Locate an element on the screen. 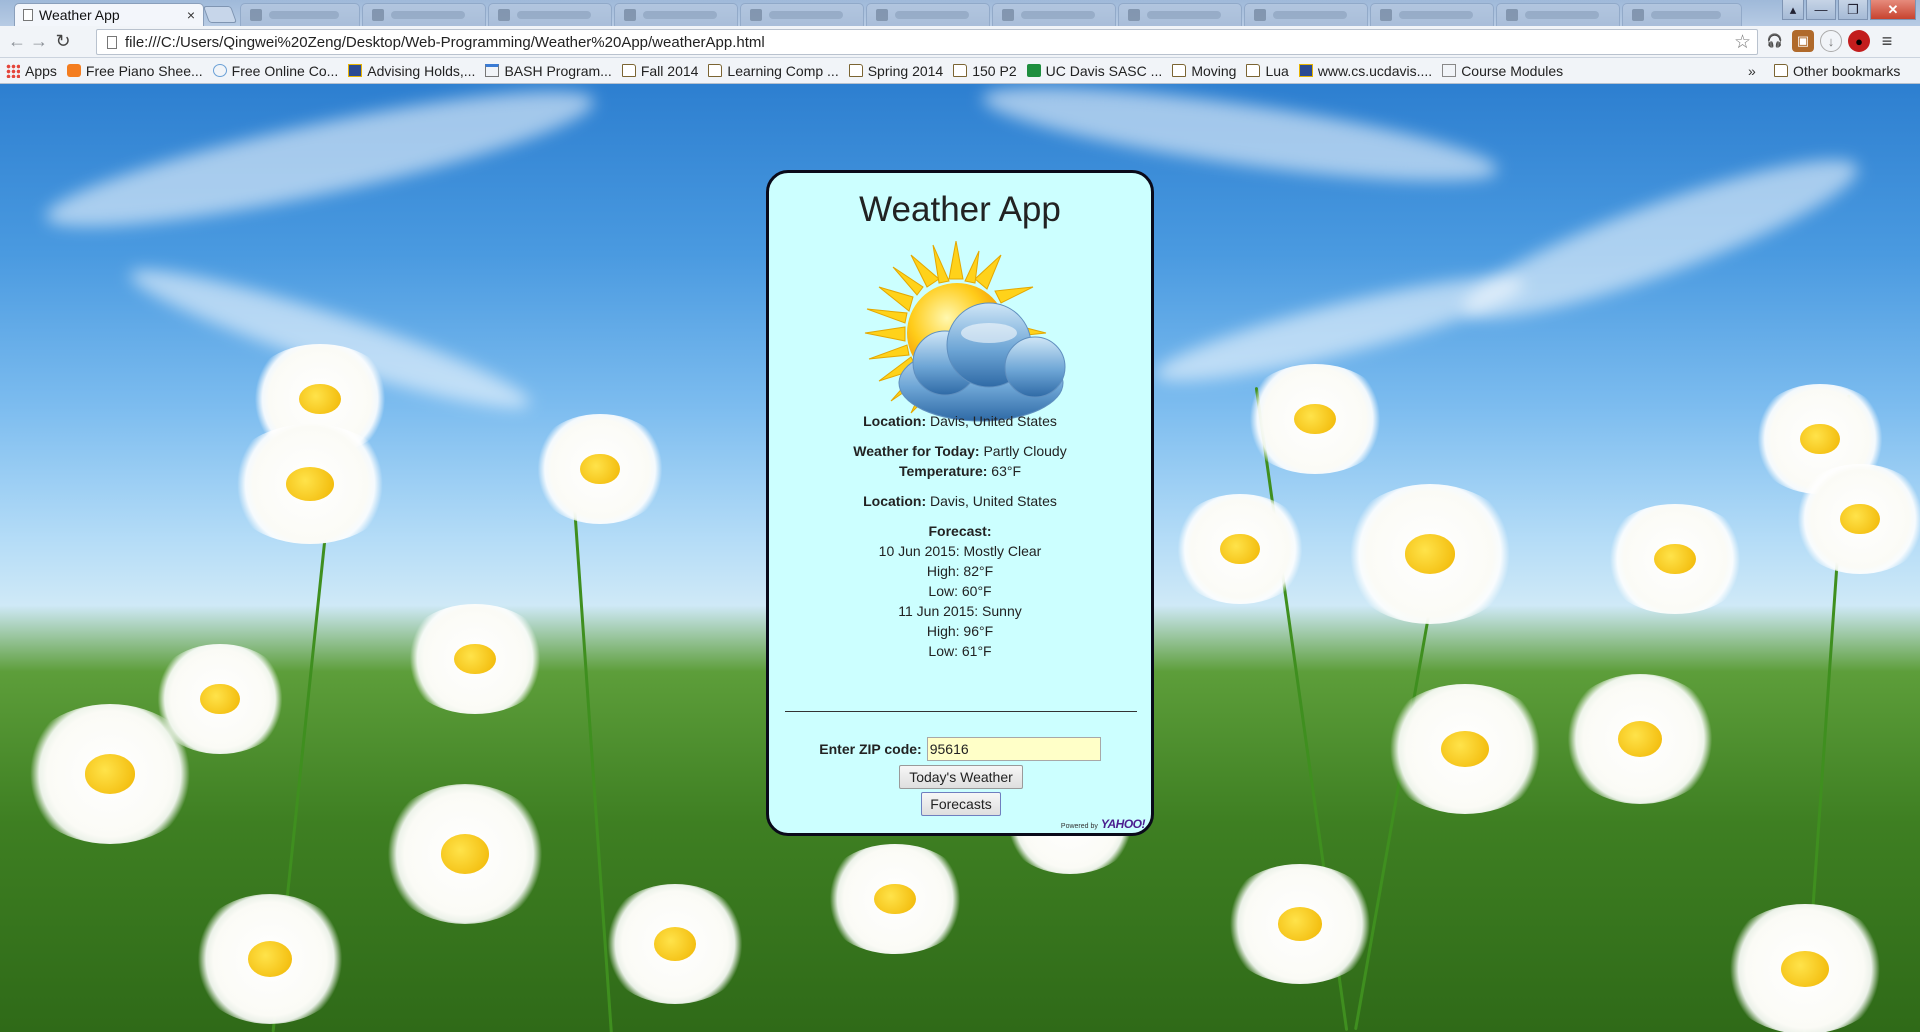  new-tab-button is located at coordinates (220, 14).